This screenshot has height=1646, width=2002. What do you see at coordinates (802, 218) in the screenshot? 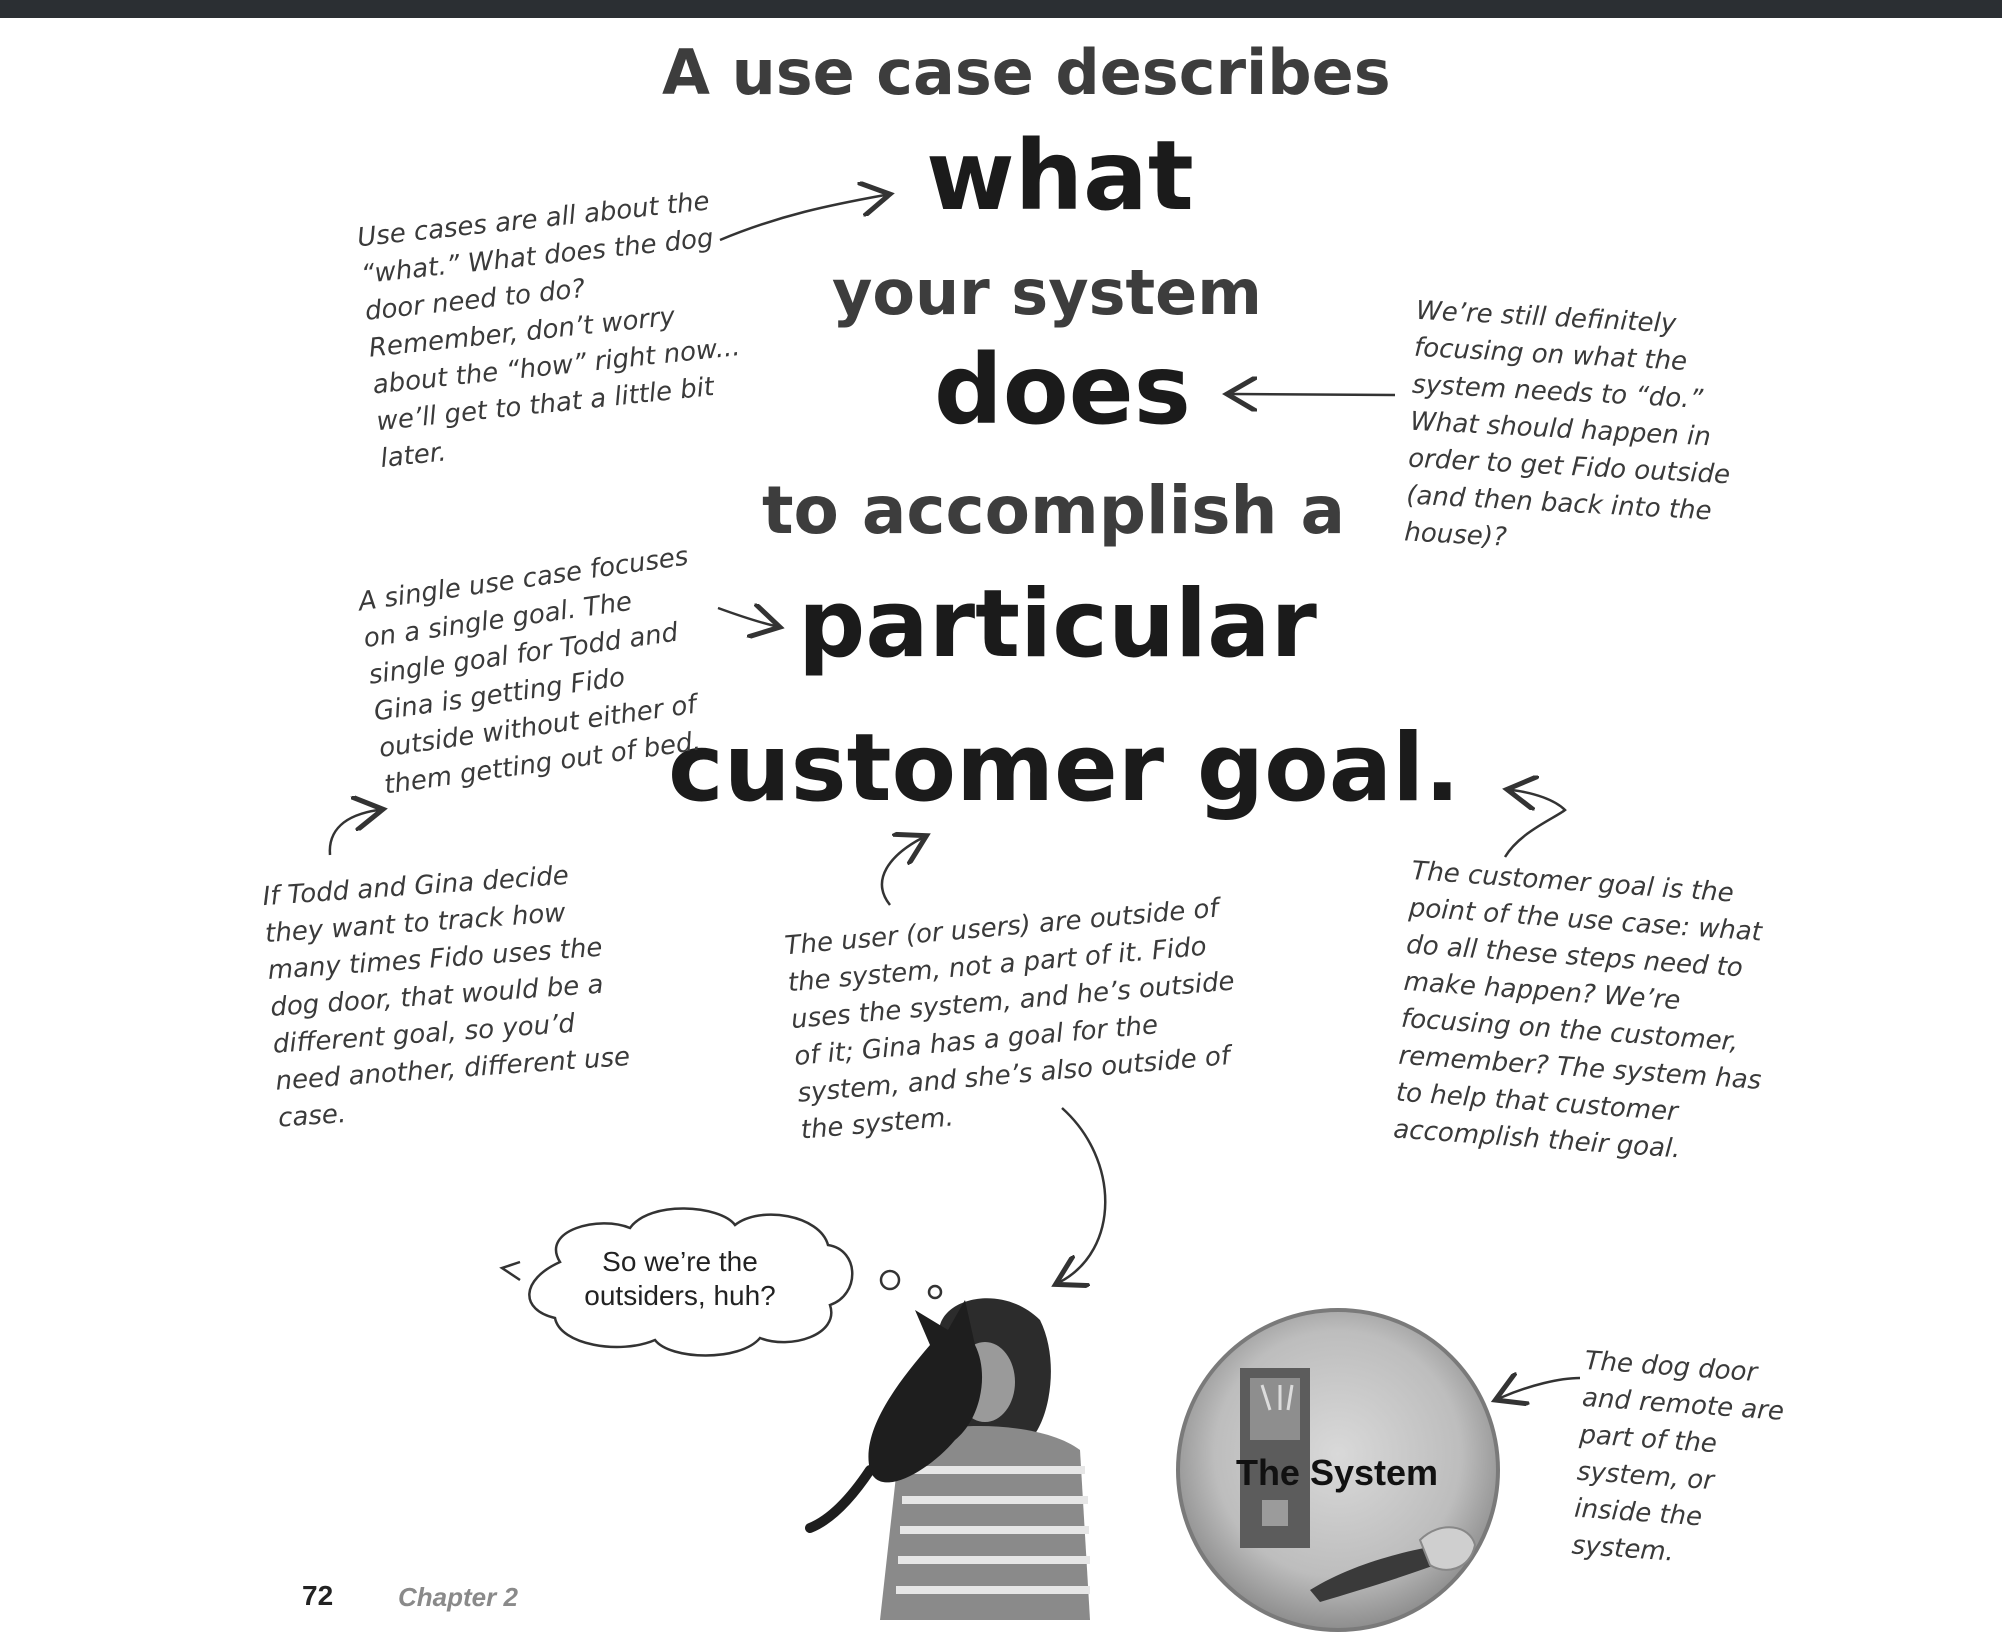
I see `arrow-to-what` at bounding box center [802, 218].